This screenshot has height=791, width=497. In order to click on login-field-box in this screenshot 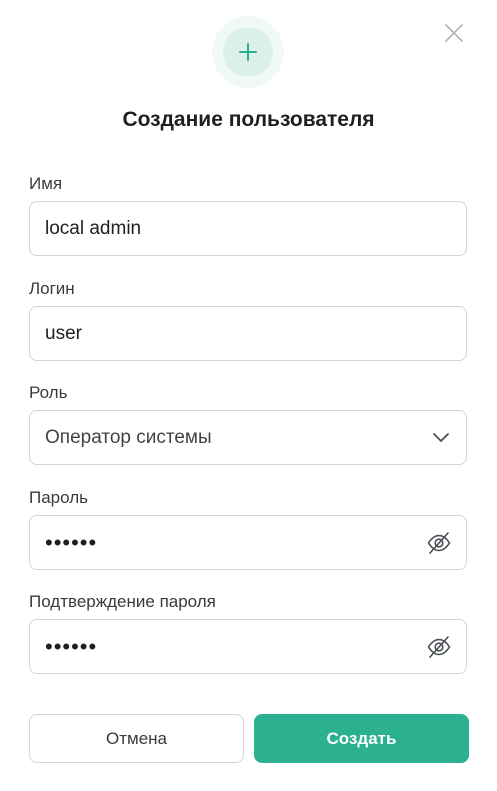, I will do `click(248, 333)`.